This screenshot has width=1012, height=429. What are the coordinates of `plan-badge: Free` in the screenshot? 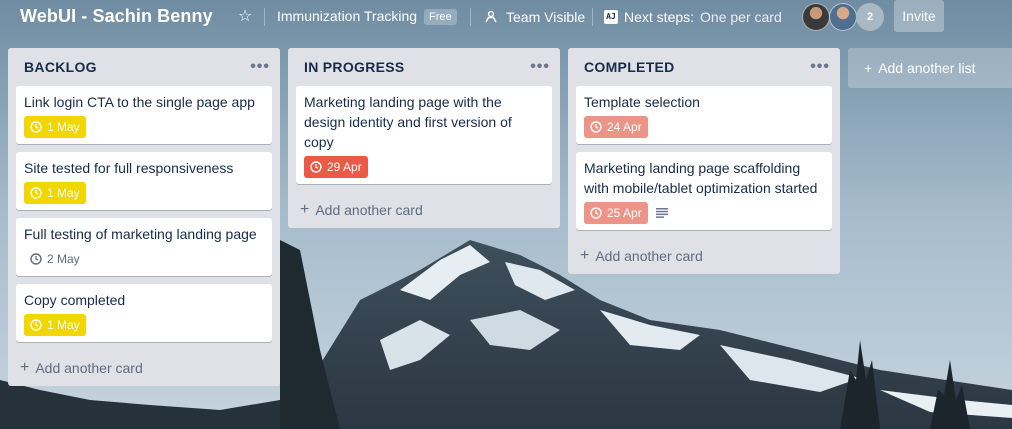 It's located at (440, 17).